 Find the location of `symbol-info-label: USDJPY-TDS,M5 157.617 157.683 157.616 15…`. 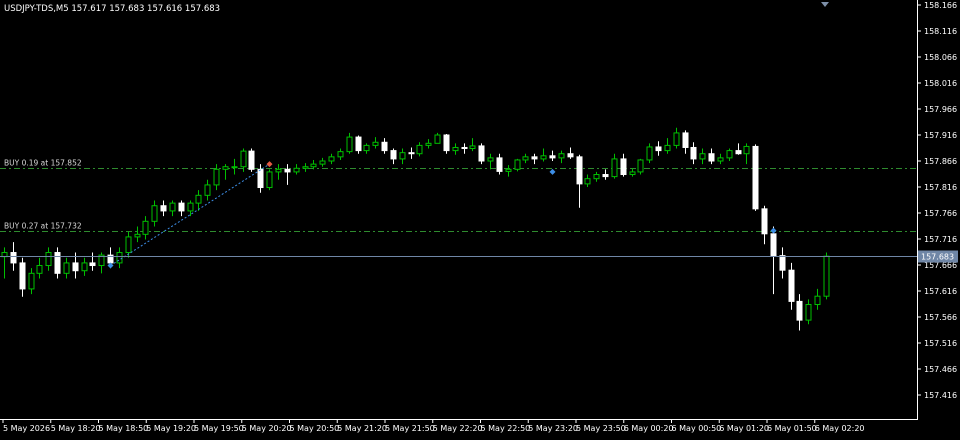

symbol-info-label: USDJPY-TDS,M5 157.617 157.683 157.616 15… is located at coordinates (112, 9).